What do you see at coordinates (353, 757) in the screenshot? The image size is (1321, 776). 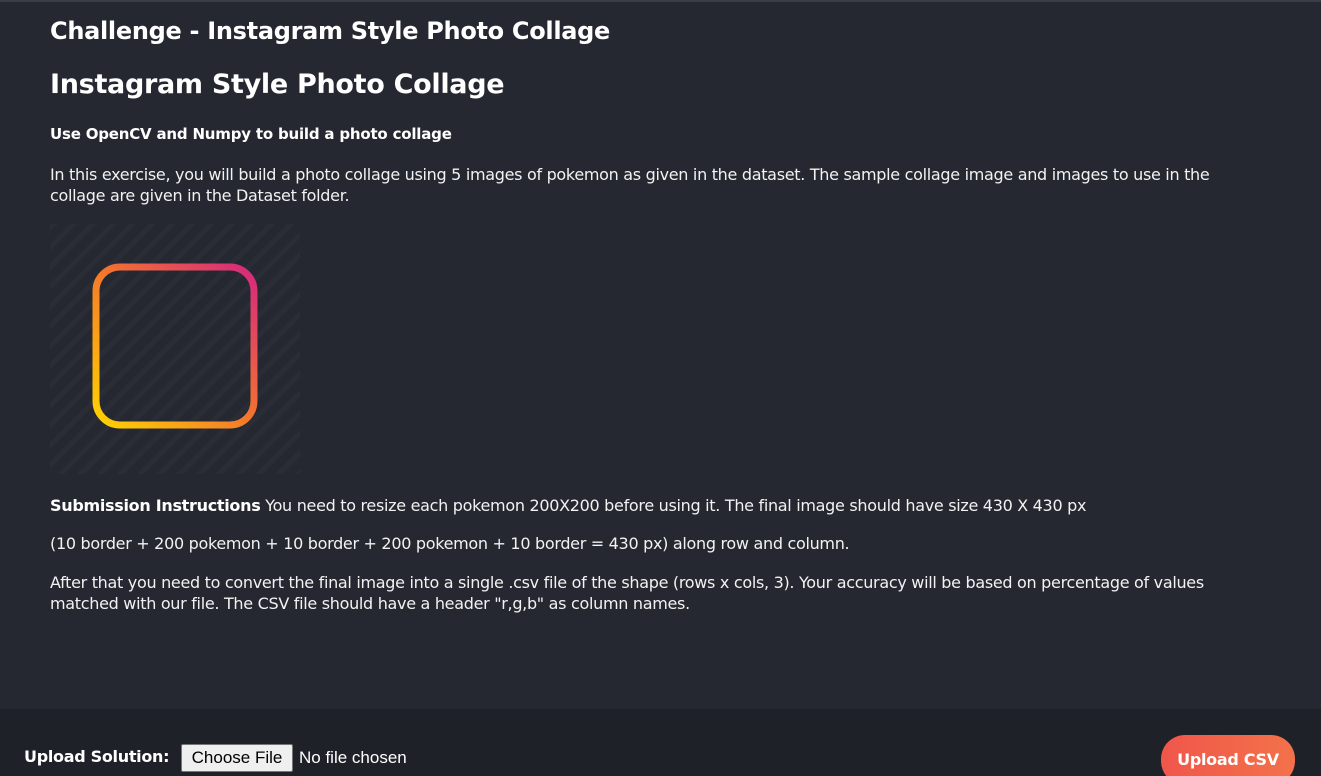 I see `file-status-text: No file chosen` at bounding box center [353, 757].